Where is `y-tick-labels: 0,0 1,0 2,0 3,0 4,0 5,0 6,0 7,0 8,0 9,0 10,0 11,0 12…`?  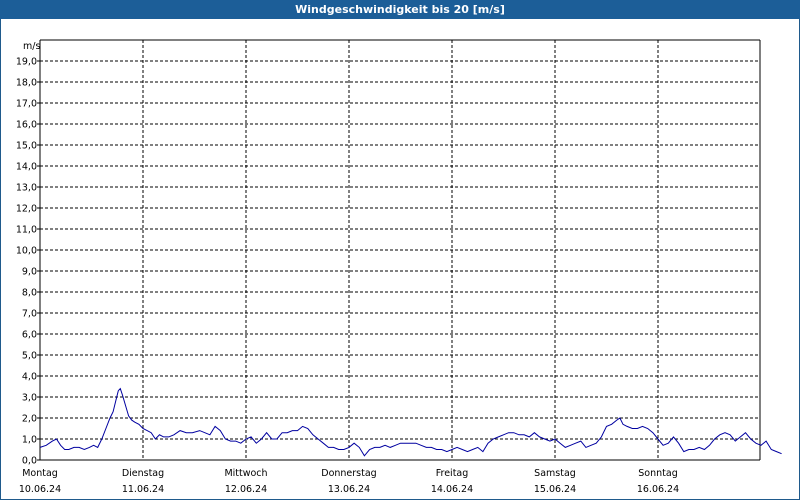 y-tick-labels: 0,0 1,0 2,0 3,0 4,0 5,0 6,0 7,0 8,0 9,0 10,0 11,0 12… is located at coordinates (28, 262).